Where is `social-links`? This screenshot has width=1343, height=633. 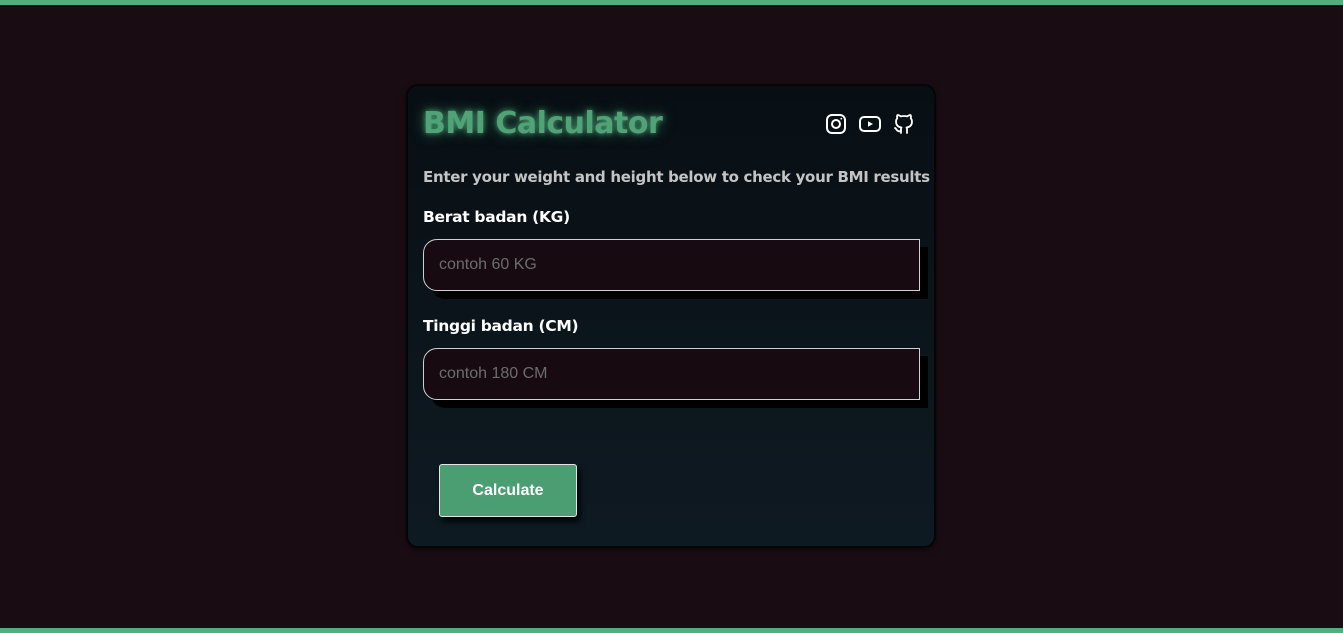
social-links is located at coordinates (870, 124).